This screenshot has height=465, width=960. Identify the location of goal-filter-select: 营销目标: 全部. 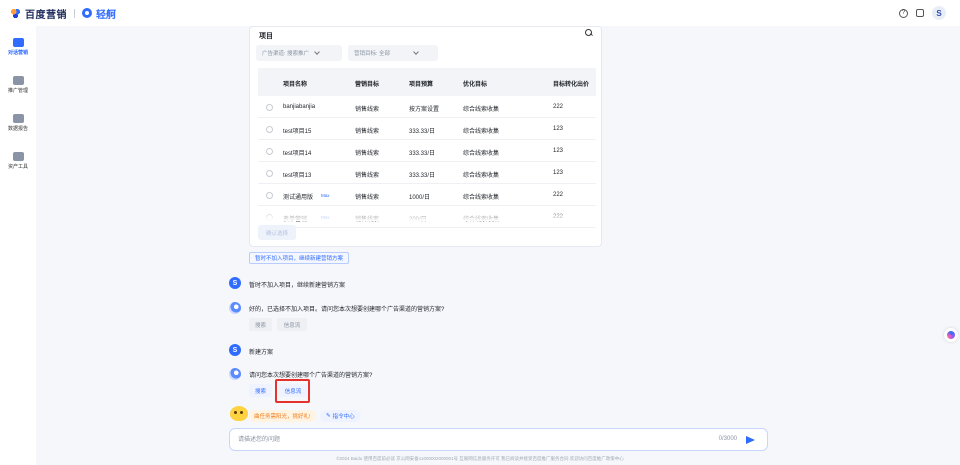
(393, 53).